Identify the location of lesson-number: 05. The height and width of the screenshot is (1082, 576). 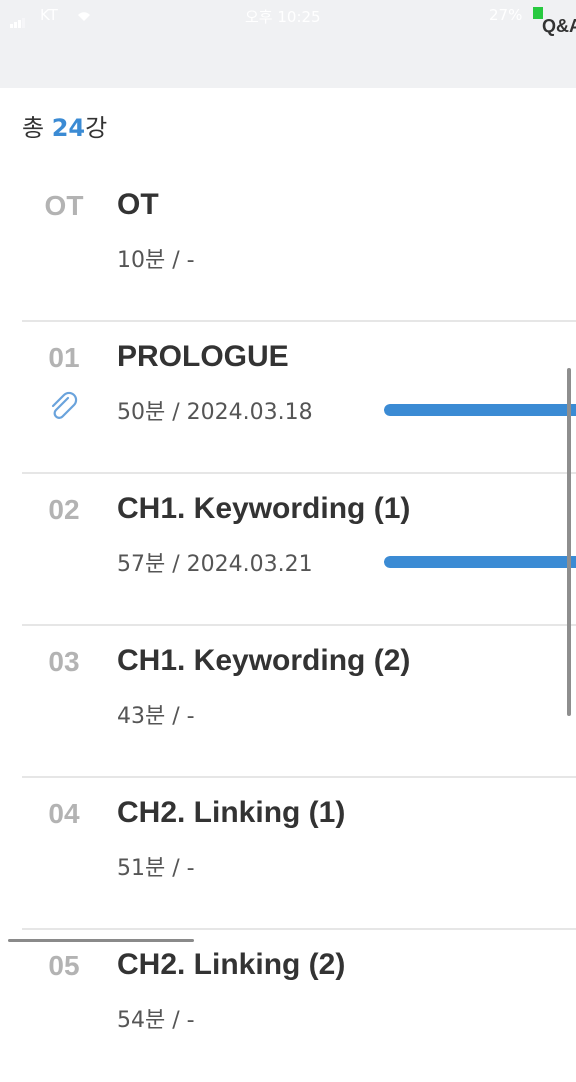
(64, 965).